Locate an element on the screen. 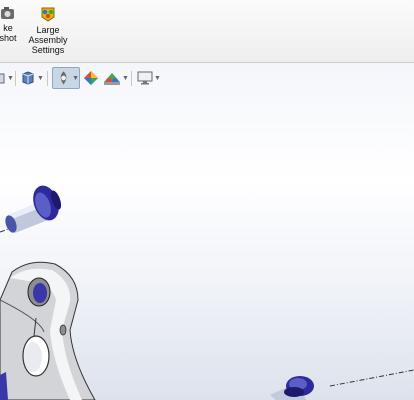 This screenshot has height=400, width=414. hide-show-items-button: ▼ is located at coordinates (66, 78).